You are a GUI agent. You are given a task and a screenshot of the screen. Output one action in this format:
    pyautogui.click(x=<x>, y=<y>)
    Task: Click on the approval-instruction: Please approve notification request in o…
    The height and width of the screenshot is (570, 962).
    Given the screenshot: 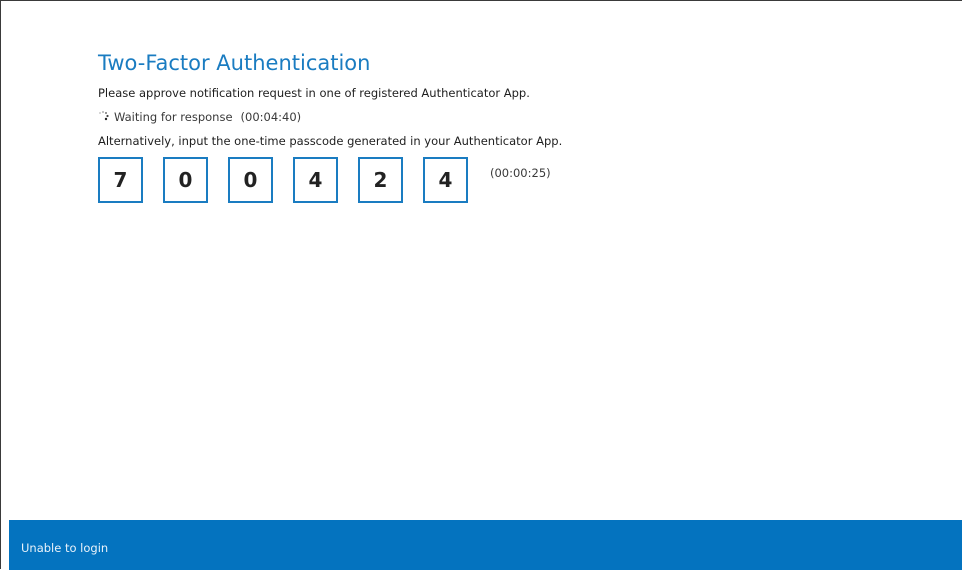 What is the action you would take?
    pyautogui.click(x=314, y=93)
    